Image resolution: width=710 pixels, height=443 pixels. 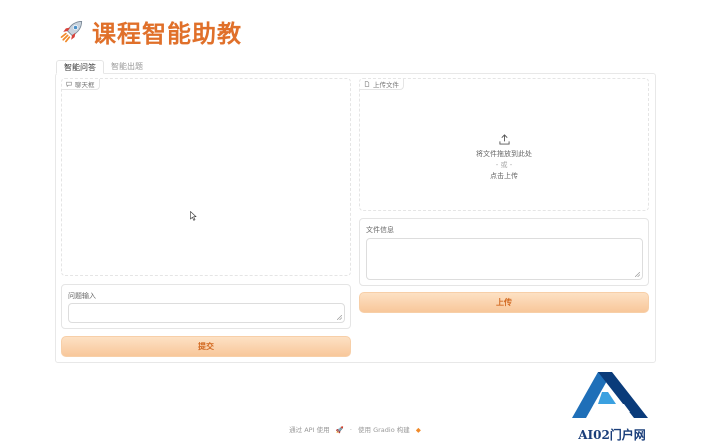 I want to click on question-block: 问题输入, so click(x=206, y=306).